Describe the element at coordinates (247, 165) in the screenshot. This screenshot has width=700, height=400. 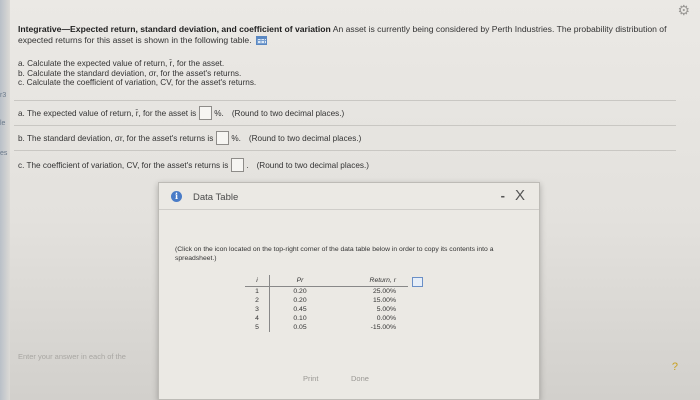
I see `question-c-unit: .` at that location.